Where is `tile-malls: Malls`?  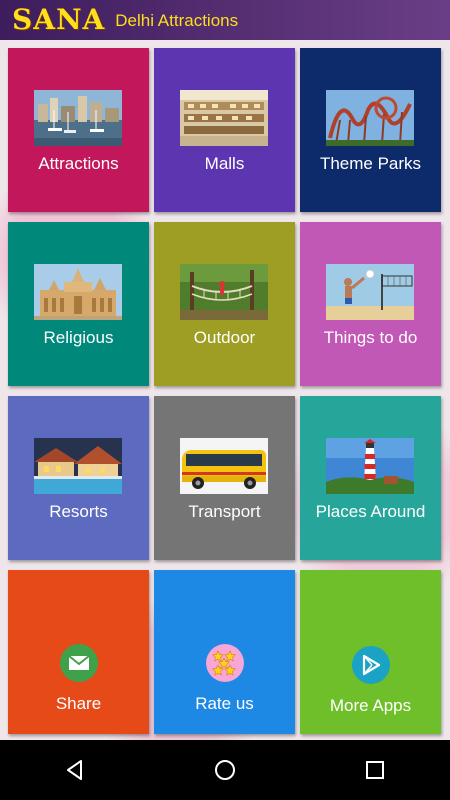
tile-malls: Malls is located at coordinates (224, 130).